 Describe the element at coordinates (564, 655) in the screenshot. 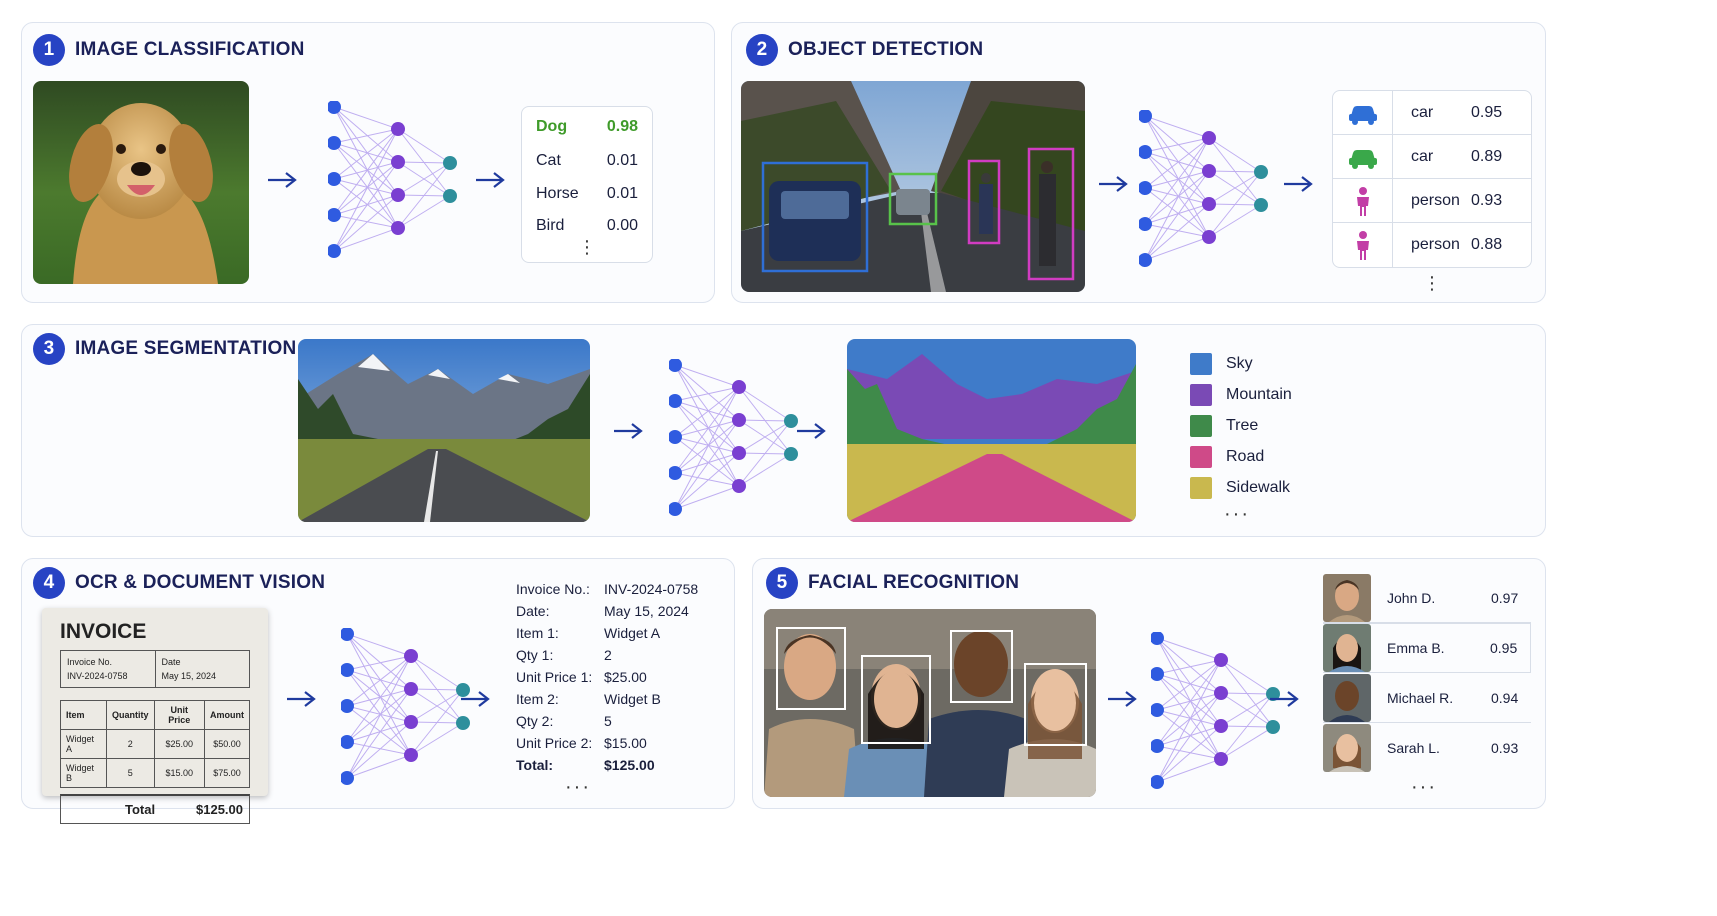

I see `field-row: Qty 1: 2` at that location.